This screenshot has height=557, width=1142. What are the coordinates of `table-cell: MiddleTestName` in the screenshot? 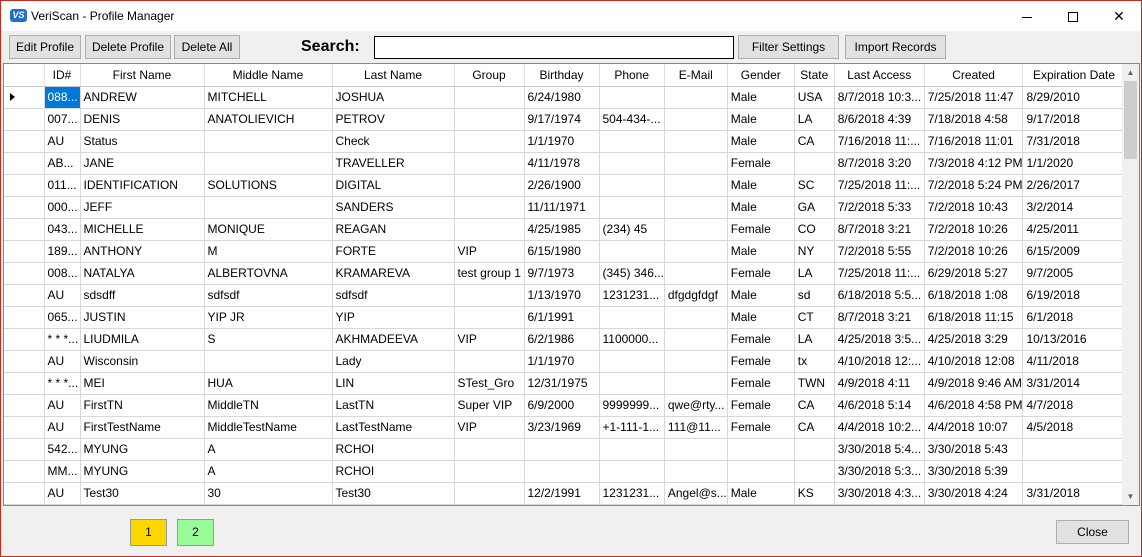 It's located at (268, 427).